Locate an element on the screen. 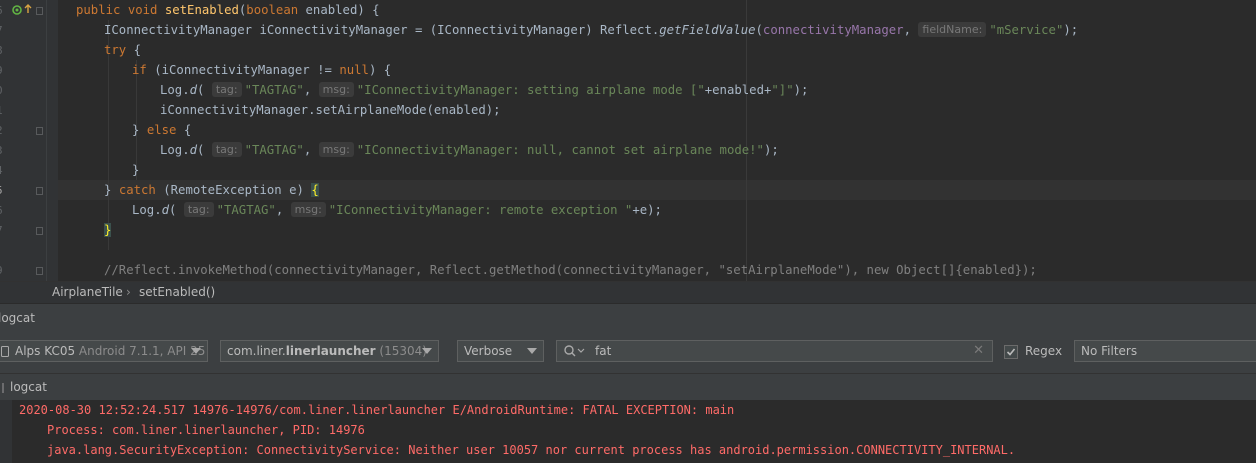 The height and width of the screenshot is (463, 1256). line-number: 1 is located at coordinates (5, 110).